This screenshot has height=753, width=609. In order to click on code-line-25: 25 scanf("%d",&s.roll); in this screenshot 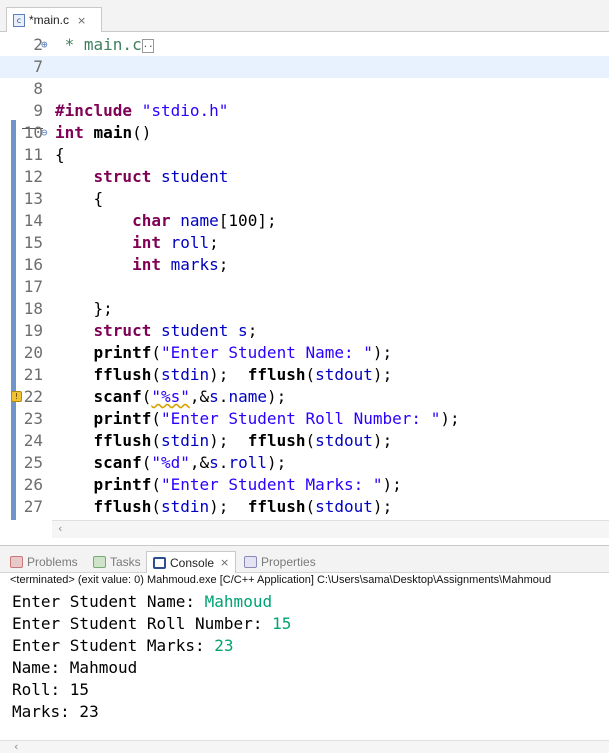, I will do `click(304, 463)`.